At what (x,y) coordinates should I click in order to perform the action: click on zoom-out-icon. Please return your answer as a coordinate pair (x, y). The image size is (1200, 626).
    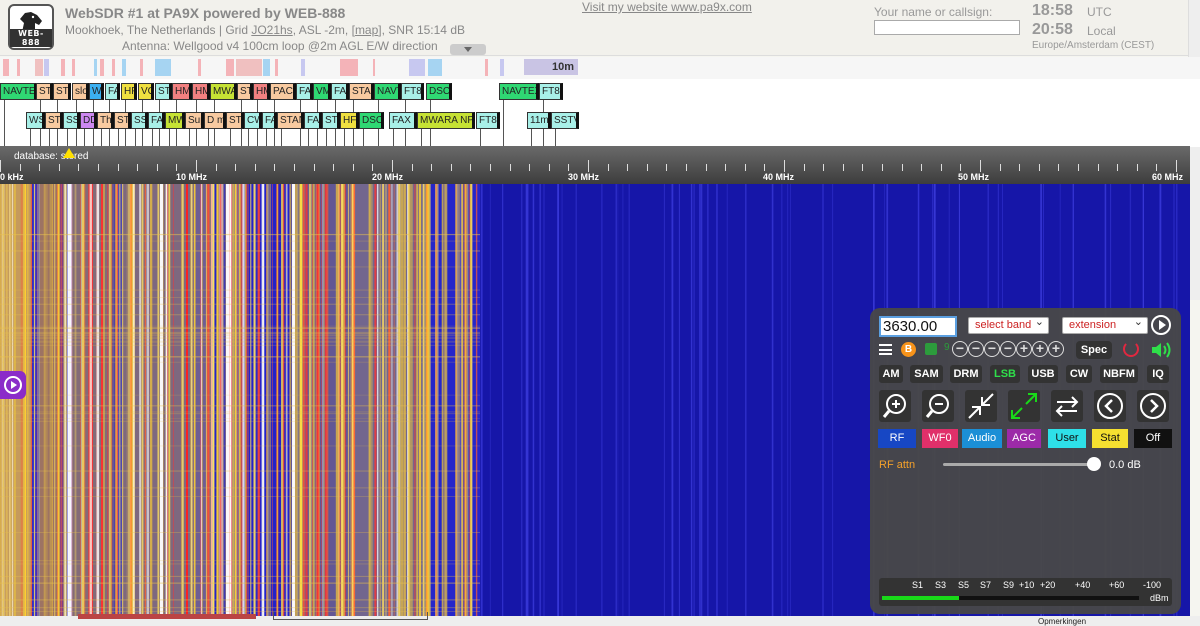
    Looking at the image, I should click on (938, 406).